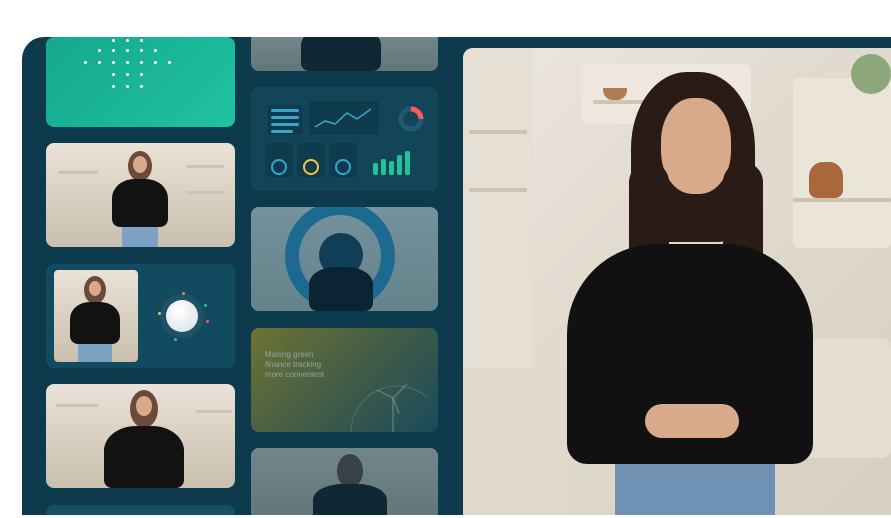  I want to click on presenter-figure, so click(140, 199).